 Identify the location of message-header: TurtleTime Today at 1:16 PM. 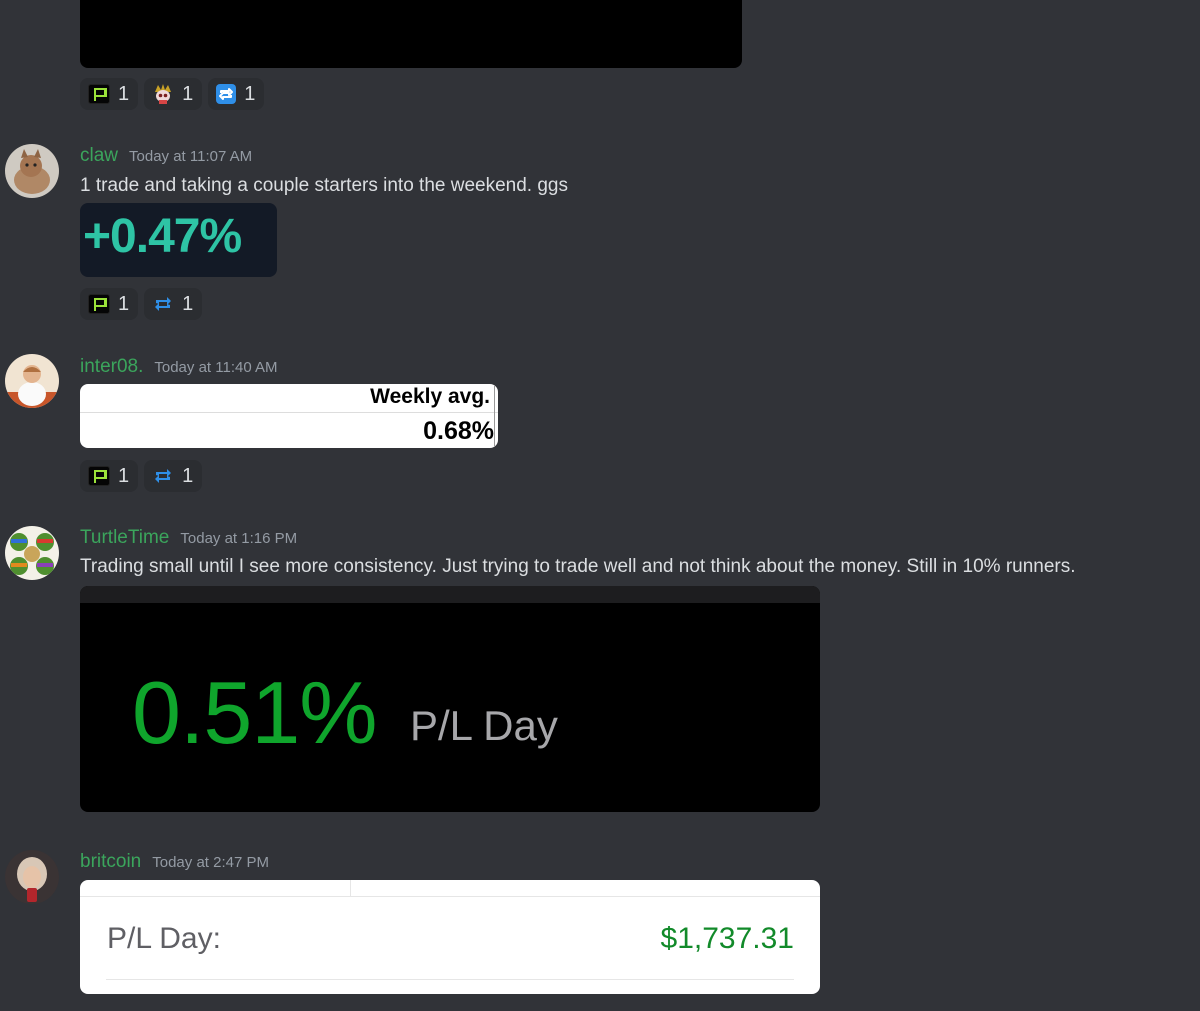
(188, 538).